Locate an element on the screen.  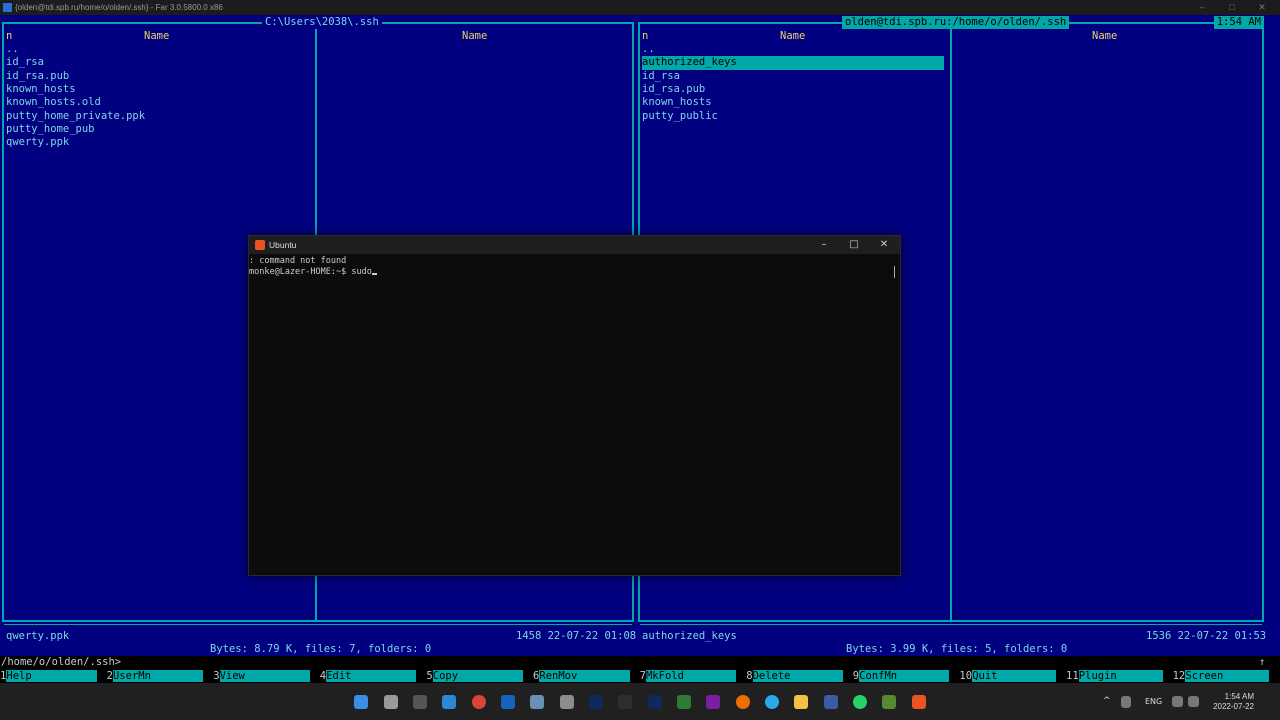
ide-icon is located at coordinates (713, 702).